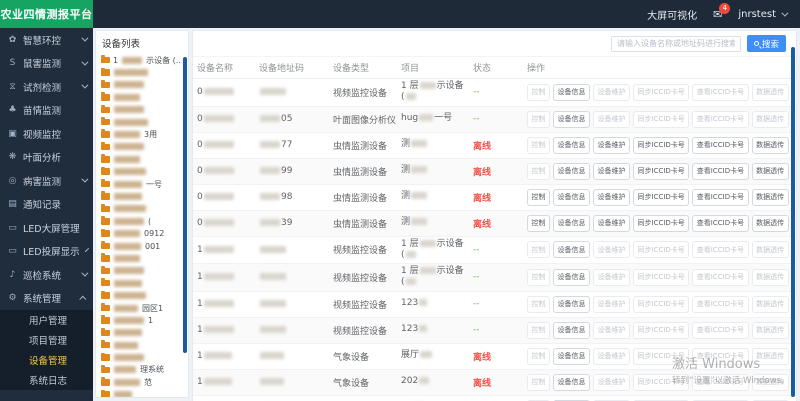  Describe the element at coordinates (46, 111) in the screenshot. I see `sidebar-item-4: ♣ 苗情监测` at that location.